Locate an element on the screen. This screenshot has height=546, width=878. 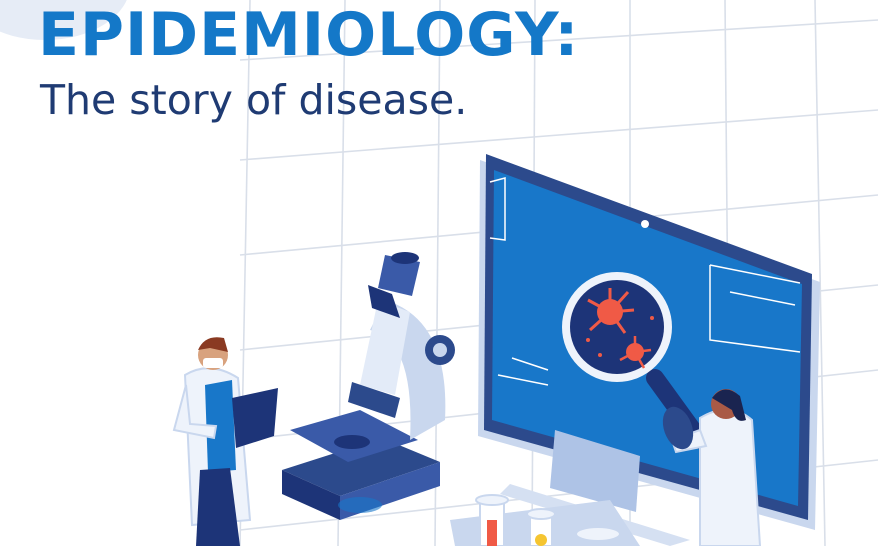
page-subtitle: The story of disease. is located at coordinates (254, 100).